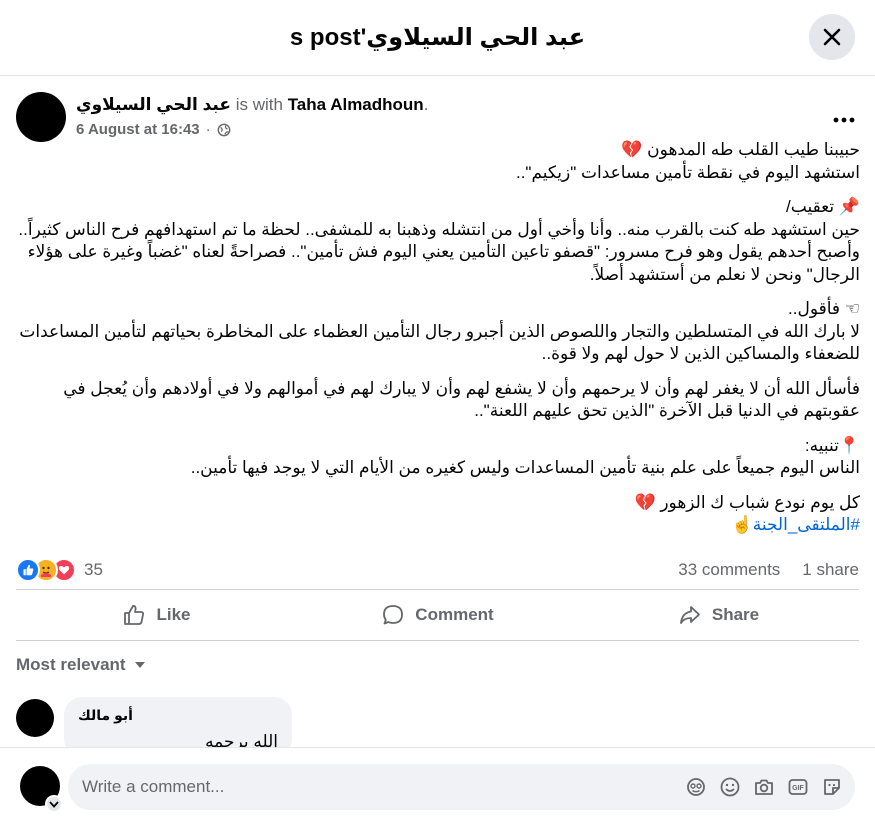 Image resolution: width=875 pixels, height=832 pixels. What do you see at coordinates (138, 129) in the screenshot?
I see `post-timestamp: 6 August at 16:43` at bounding box center [138, 129].